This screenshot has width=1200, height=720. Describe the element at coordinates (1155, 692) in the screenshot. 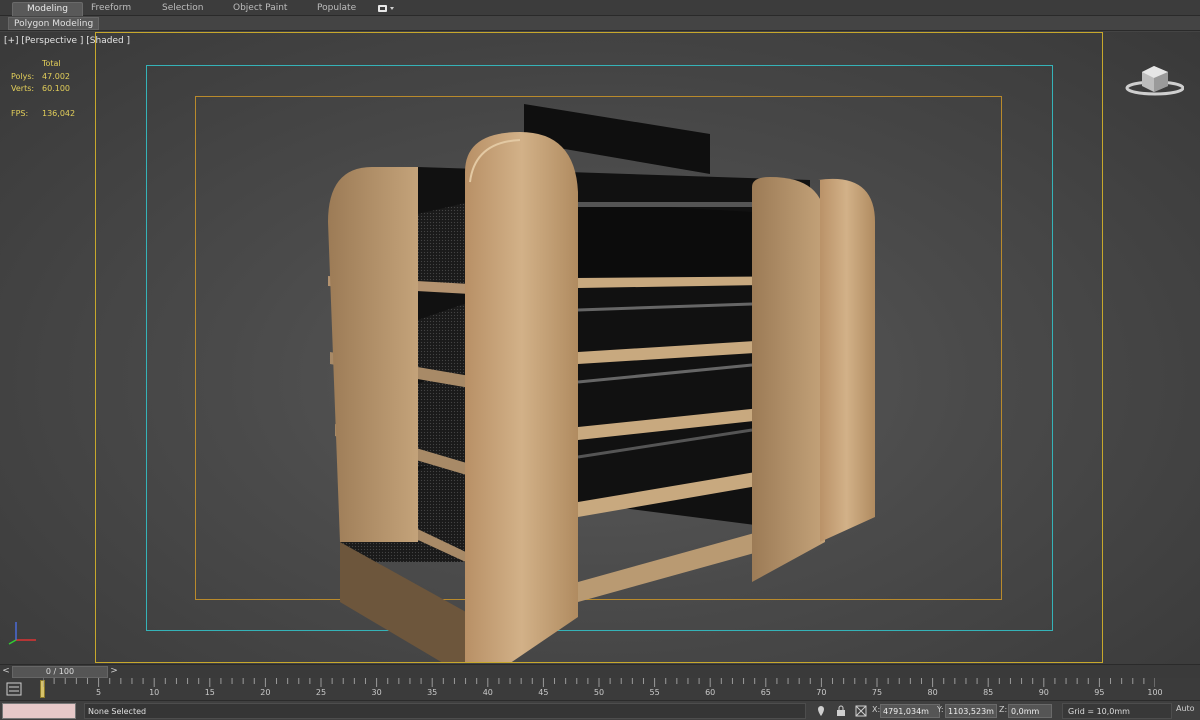

I see `ruler-label: 100` at that location.